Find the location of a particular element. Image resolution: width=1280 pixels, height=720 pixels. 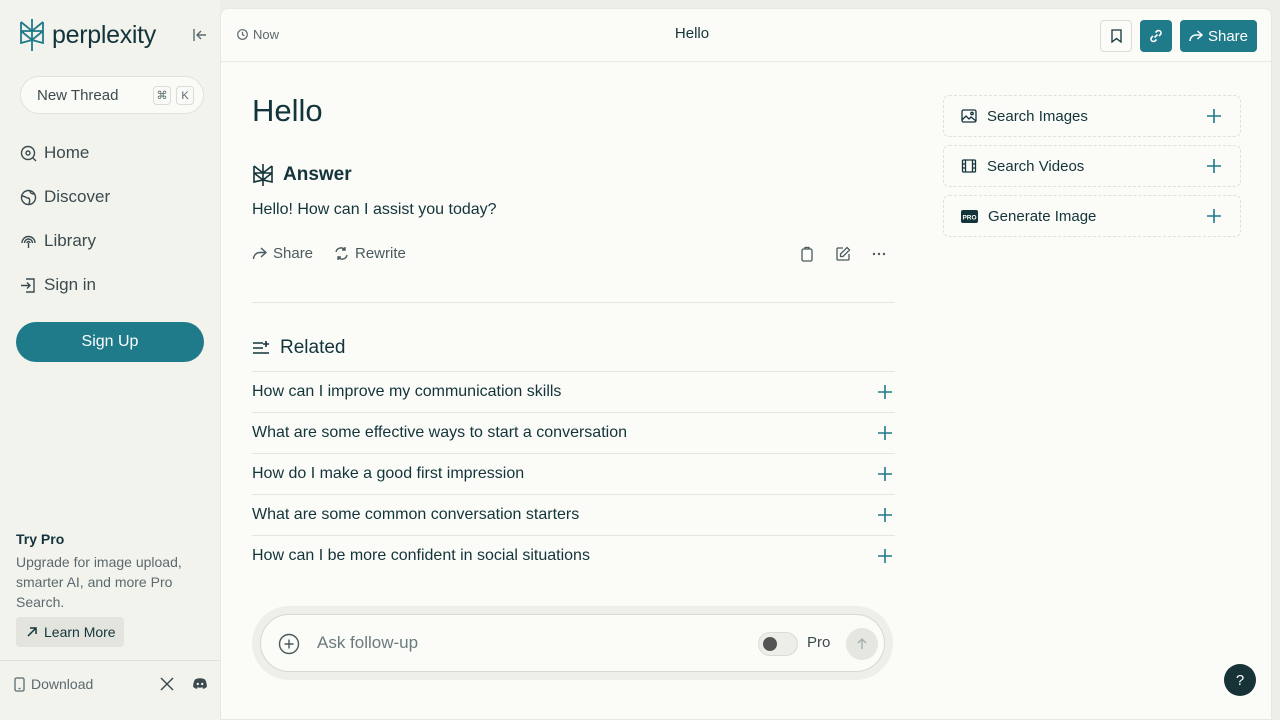

pro-badge-icon: PRO is located at coordinates (969, 216).